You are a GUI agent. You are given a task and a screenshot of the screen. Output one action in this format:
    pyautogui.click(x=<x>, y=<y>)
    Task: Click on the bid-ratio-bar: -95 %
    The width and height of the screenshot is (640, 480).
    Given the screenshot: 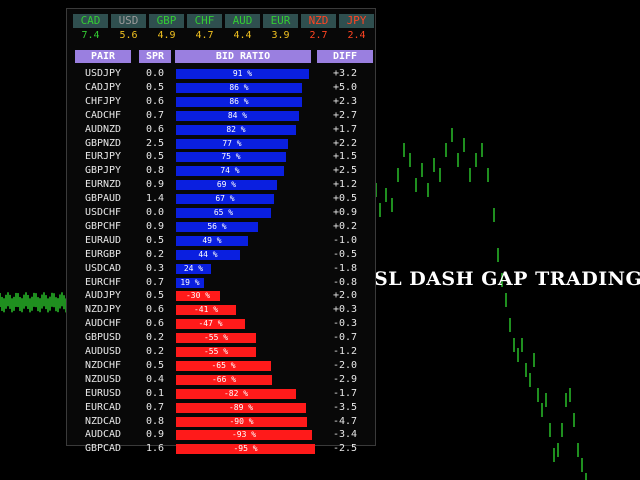 What is the action you would take?
    pyautogui.click(x=245, y=449)
    